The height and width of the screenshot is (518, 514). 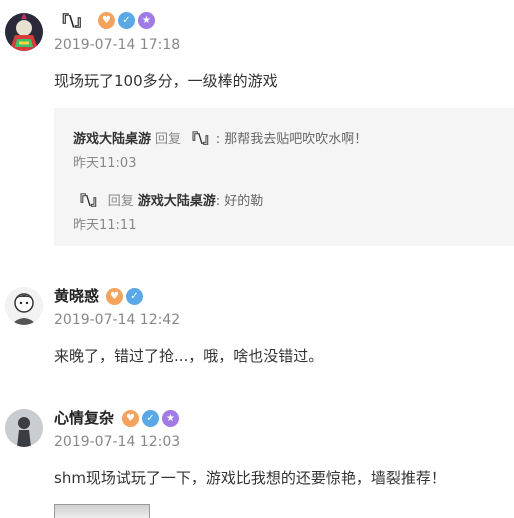 I want to click on user-name: 心情复杂, so click(x=84, y=417).